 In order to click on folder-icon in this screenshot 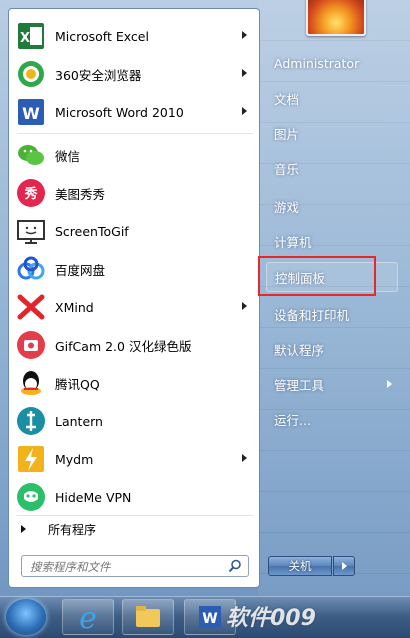, I will do `click(148, 616)`.